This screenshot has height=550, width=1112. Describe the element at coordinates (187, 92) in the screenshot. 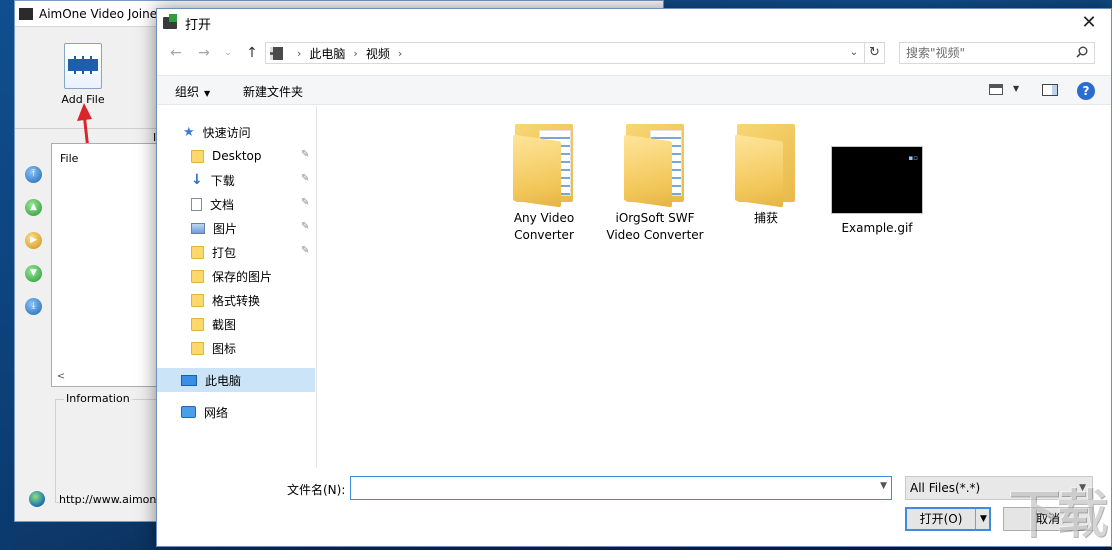

I see `organize-label: 组织` at that location.